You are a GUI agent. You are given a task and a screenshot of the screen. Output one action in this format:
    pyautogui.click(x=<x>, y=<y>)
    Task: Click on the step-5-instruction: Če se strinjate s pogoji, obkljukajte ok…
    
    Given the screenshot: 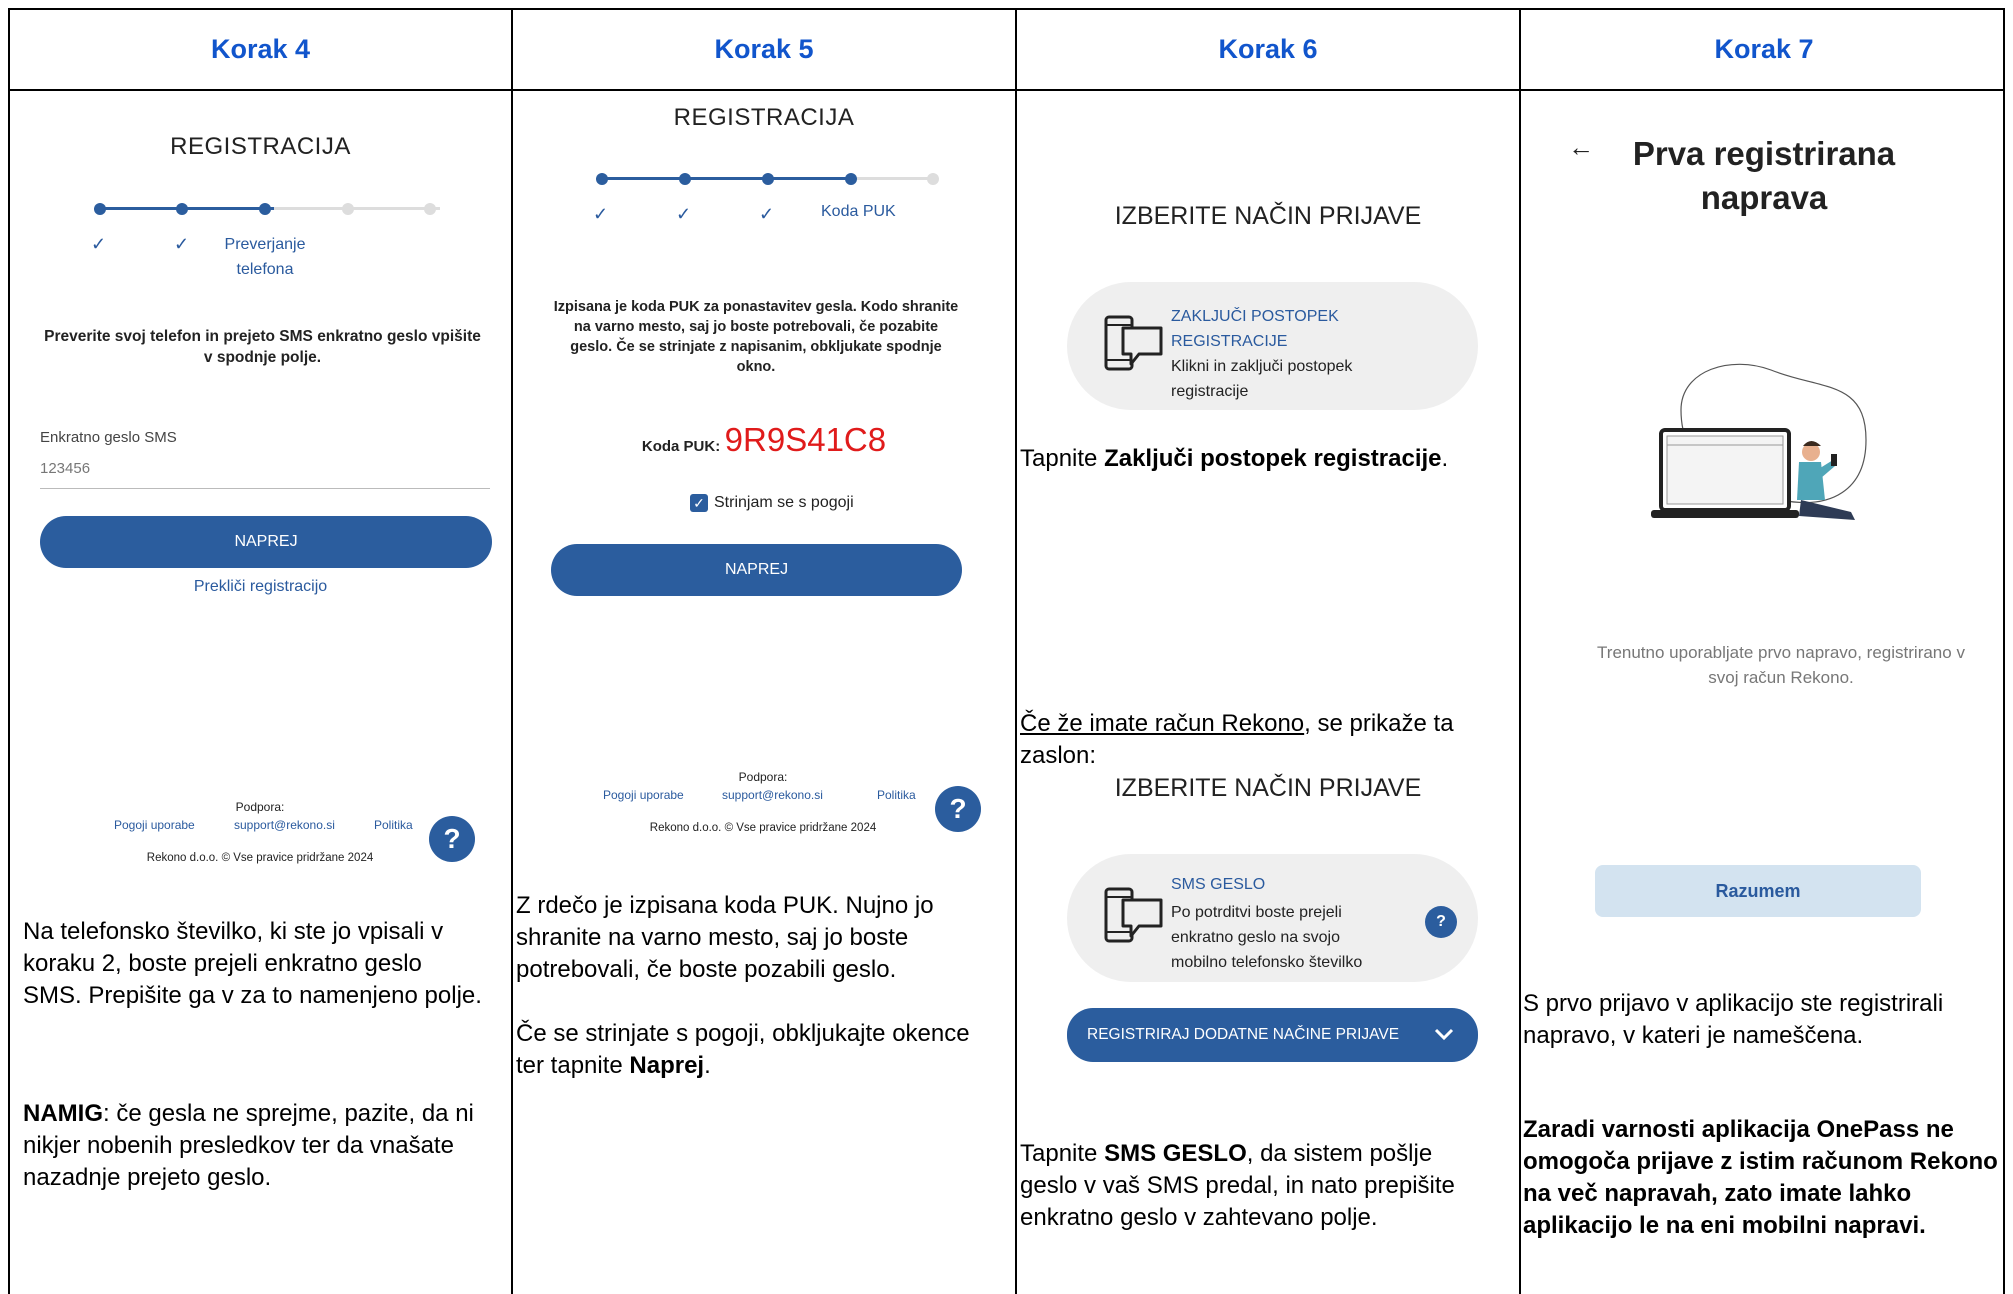 What is the action you would take?
    pyautogui.click(x=753, y=1050)
    